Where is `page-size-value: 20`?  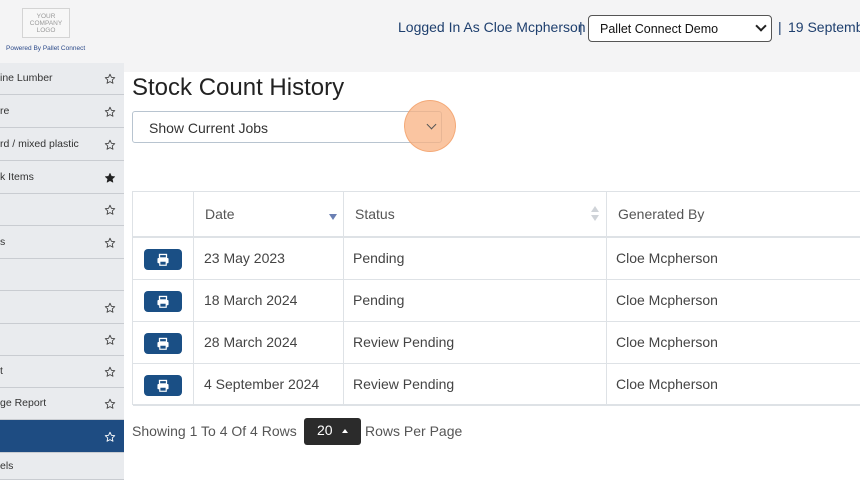
page-size-value: 20 is located at coordinates (325, 430).